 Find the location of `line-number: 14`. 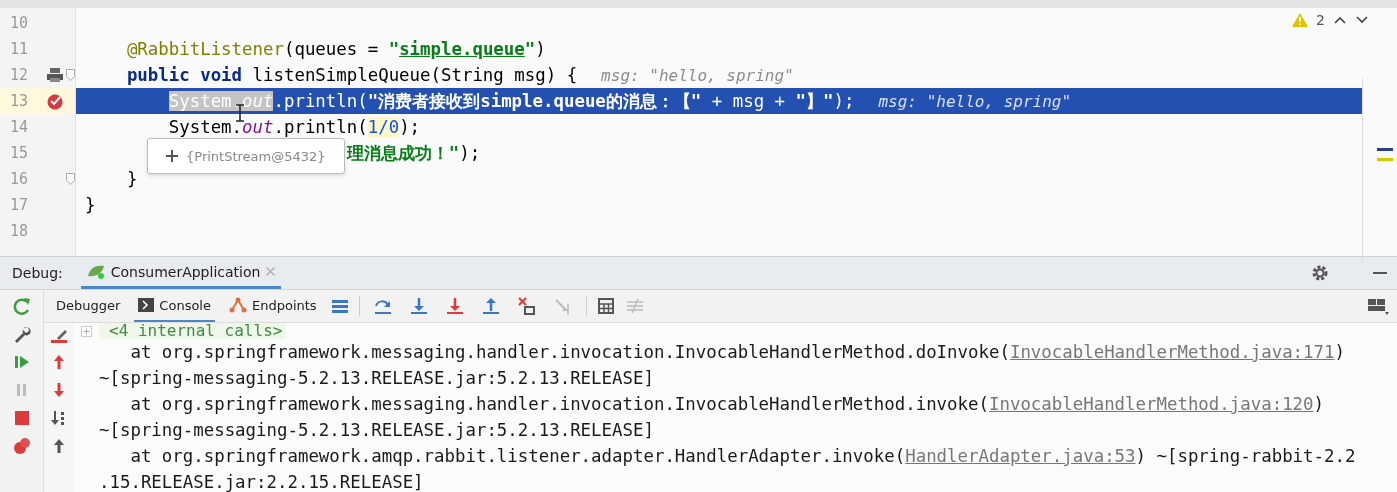

line-number: 14 is located at coordinates (19, 127).